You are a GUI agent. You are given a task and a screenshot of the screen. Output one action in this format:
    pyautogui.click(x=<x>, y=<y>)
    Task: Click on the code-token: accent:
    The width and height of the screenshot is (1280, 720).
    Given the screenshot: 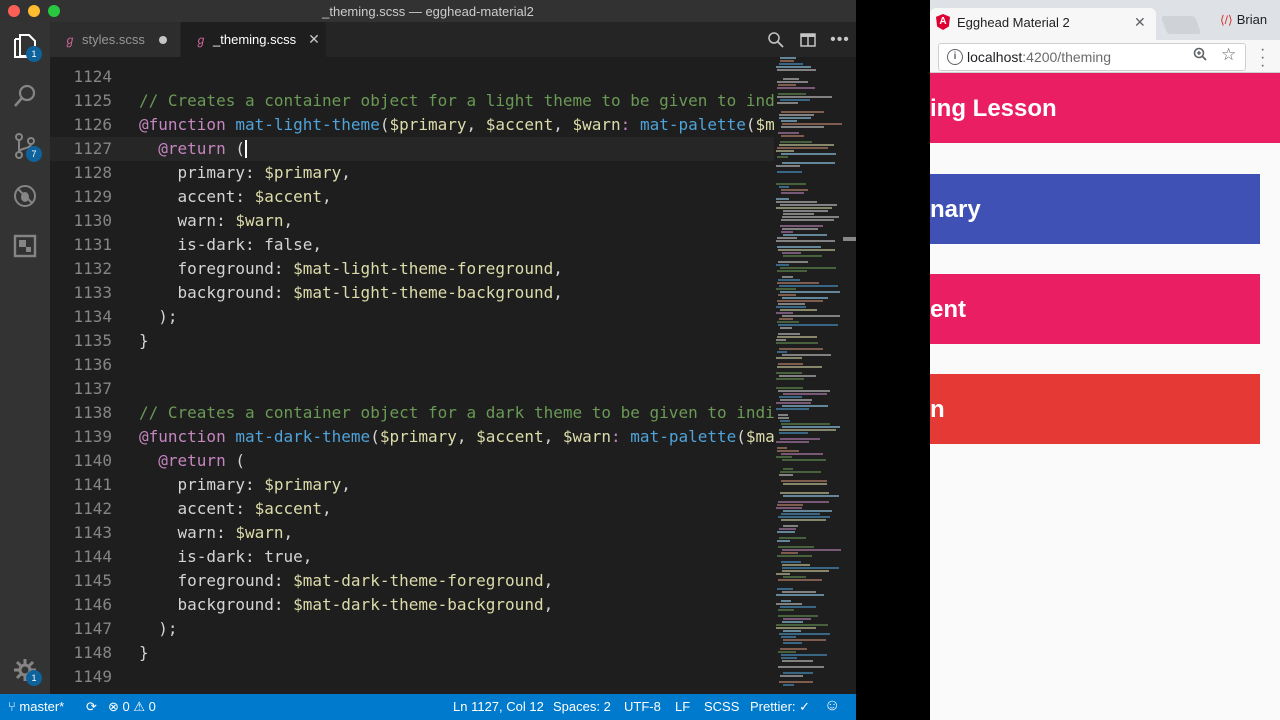 What is the action you would take?
    pyautogui.click(x=197, y=196)
    